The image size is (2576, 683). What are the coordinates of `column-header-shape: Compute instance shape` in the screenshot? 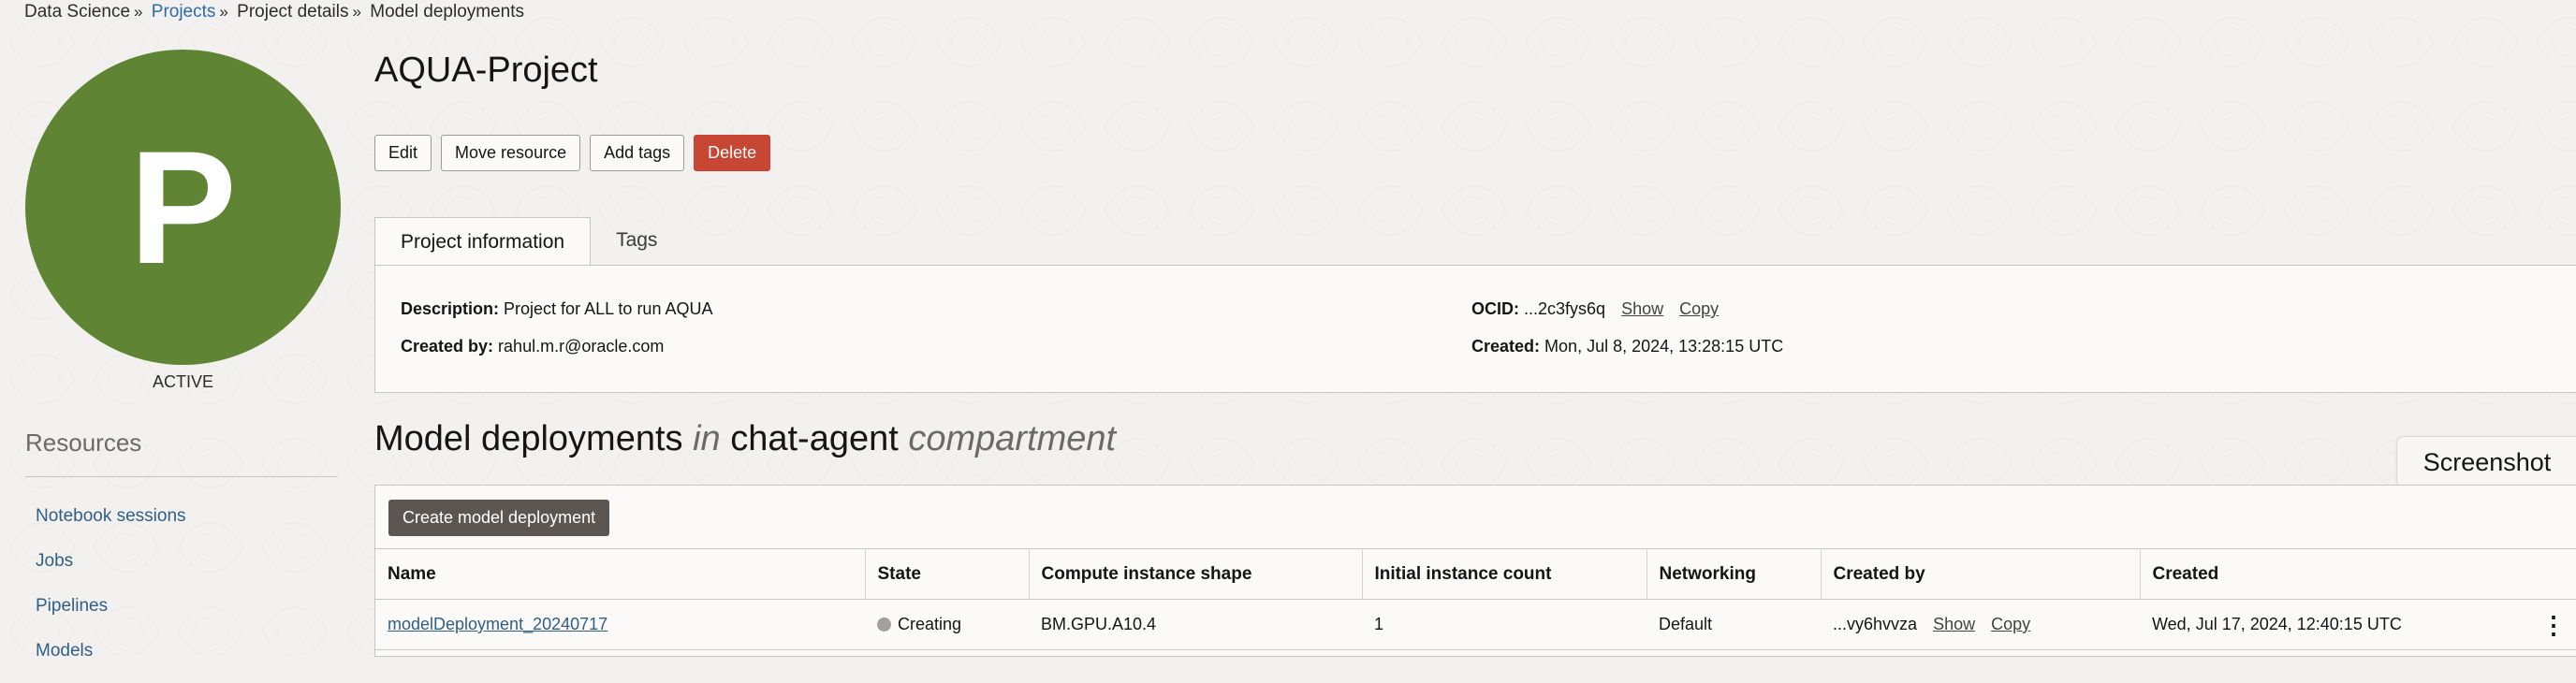 It's located at (1196, 574).